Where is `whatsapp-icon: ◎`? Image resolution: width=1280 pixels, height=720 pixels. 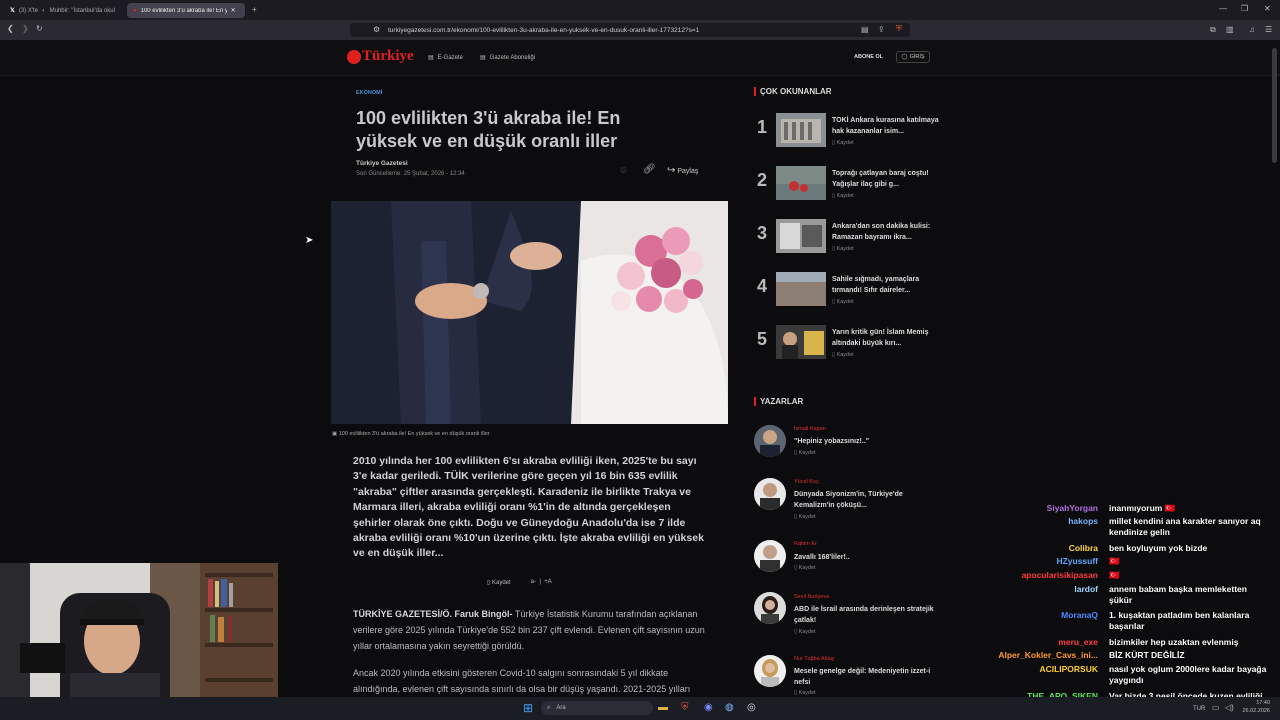 whatsapp-icon: ◎ is located at coordinates (623, 170).